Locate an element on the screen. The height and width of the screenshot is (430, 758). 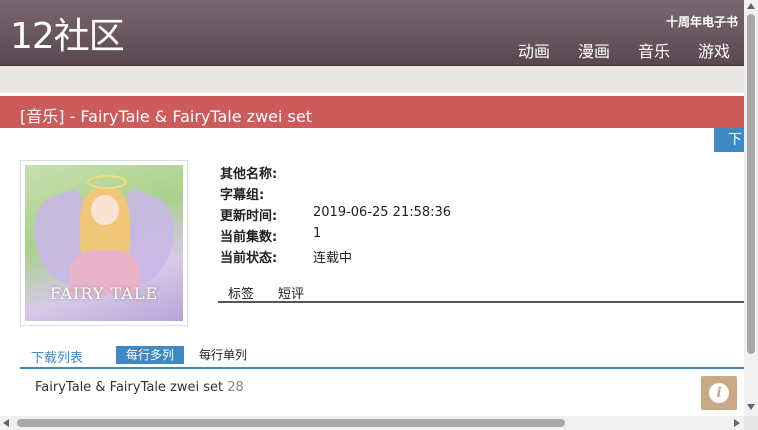
nav-item-manga: 漫画 is located at coordinates (594, 50).